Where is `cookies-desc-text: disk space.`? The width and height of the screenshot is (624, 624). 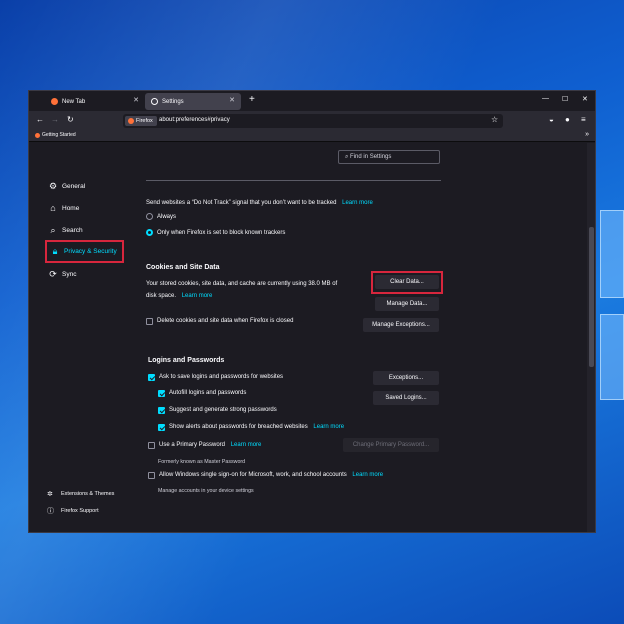
cookies-desc-text: disk space. is located at coordinates (161, 296).